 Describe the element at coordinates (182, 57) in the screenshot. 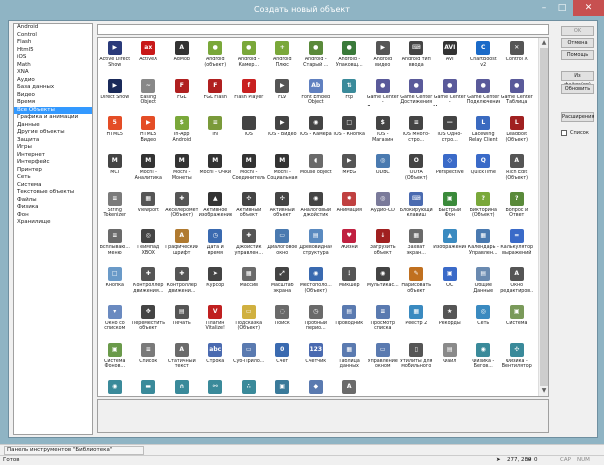

I see `object-tile: A AdMob` at that location.